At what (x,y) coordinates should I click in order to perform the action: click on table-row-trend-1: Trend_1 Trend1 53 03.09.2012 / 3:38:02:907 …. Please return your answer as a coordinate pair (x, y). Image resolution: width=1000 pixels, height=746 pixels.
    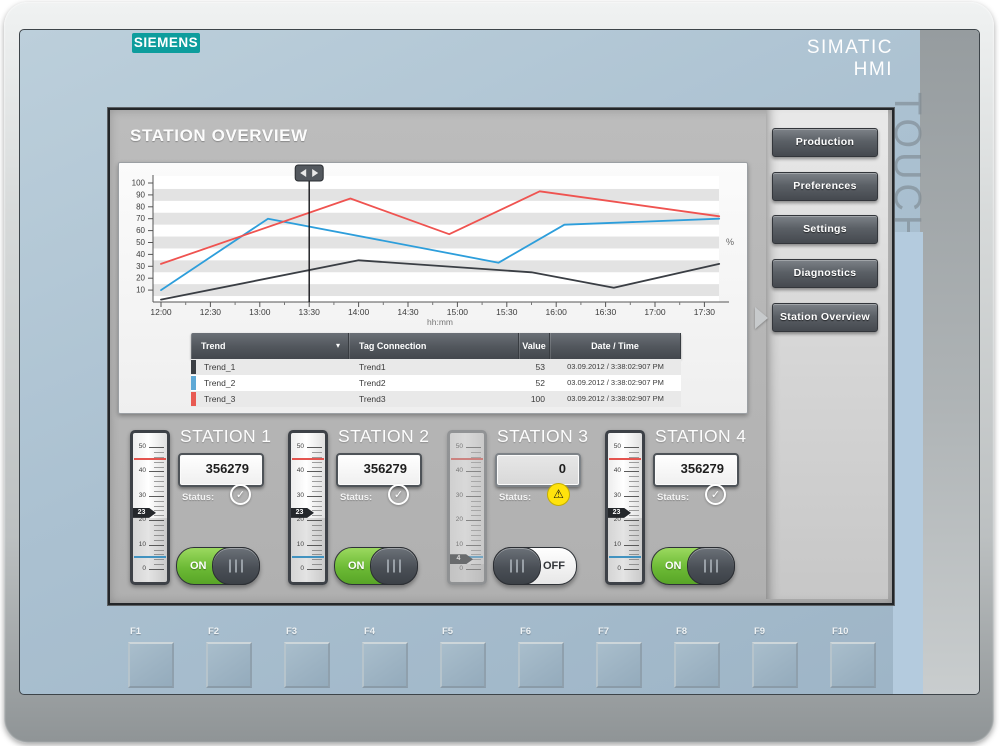
    Looking at the image, I should click on (436, 367).